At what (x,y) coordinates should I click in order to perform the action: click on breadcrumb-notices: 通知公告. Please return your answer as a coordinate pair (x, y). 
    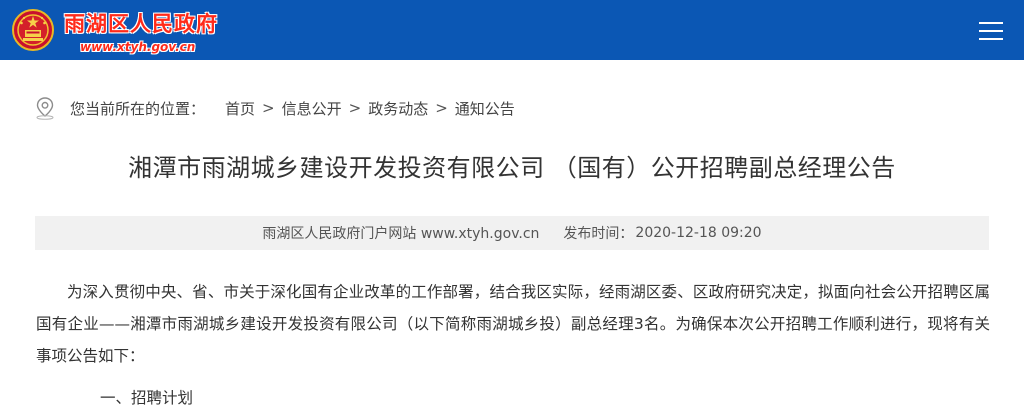
    Looking at the image, I should click on (485, 108).